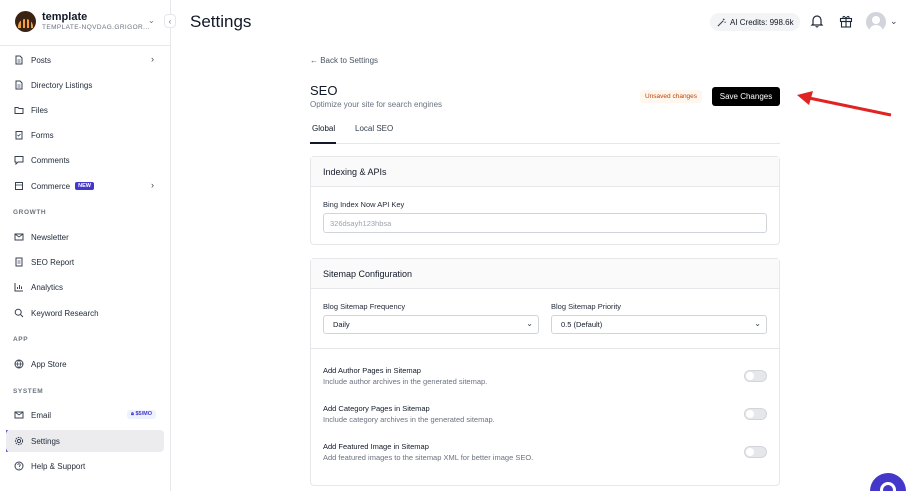 The image size is (920, 491). What do you see at coordinates (85, 415) in the screenshot?
I see `sidebar-item-email: Email 🔒︎ $5/MO` at bounding box center [85, 415].